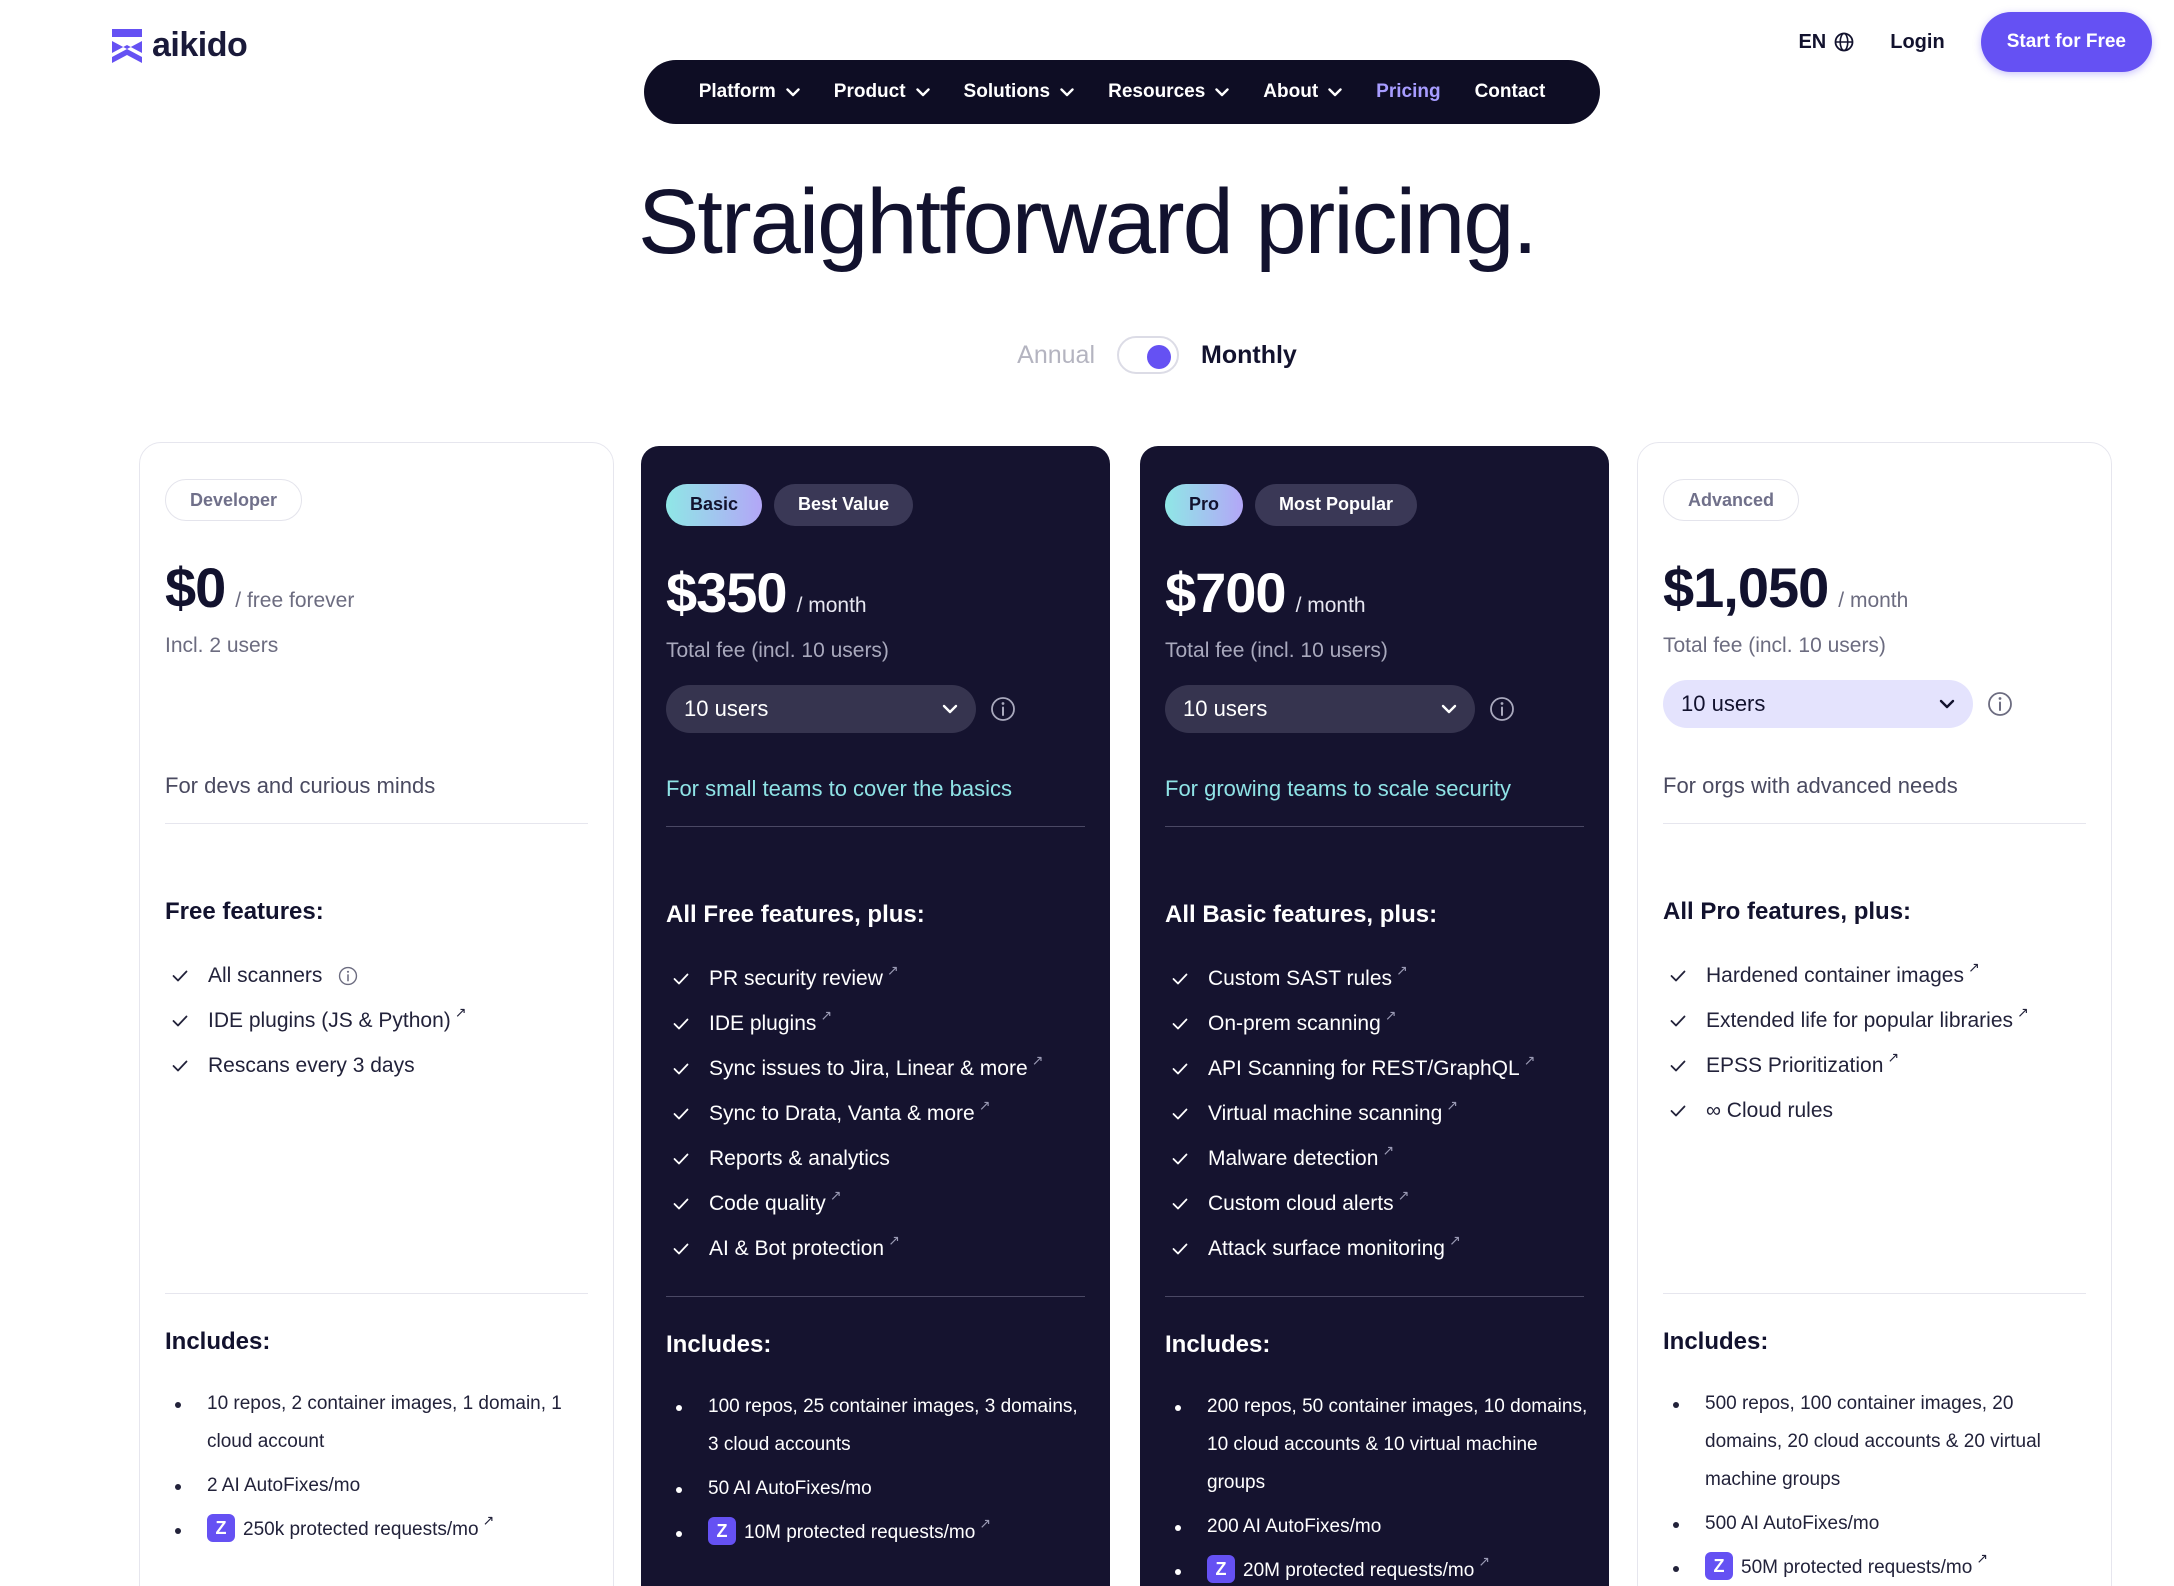 The image size is (2174, 1586). Describe the element at coordinates (1378, 1248) in the screenshot. I see `feature-item: Attack surface monitoring ↗` at that location.